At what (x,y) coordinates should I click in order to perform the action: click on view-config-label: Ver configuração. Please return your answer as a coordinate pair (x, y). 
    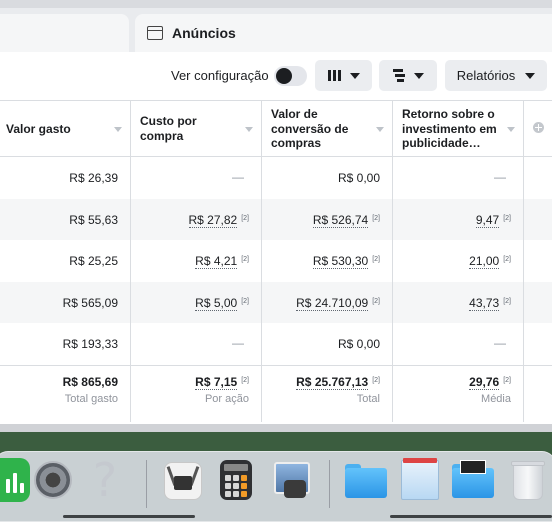
    Looking at the image, I should click on (220, 75).